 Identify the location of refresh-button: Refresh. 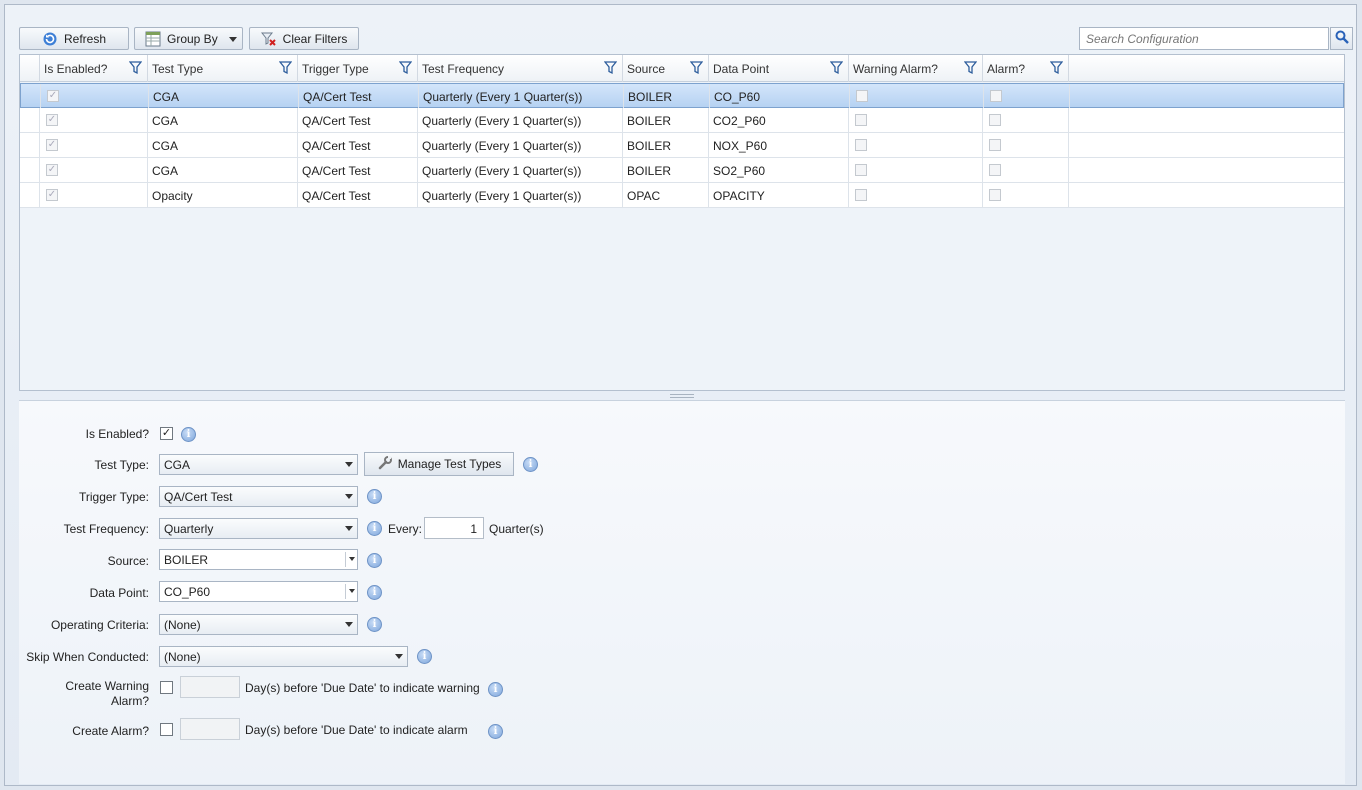
(74, 38).